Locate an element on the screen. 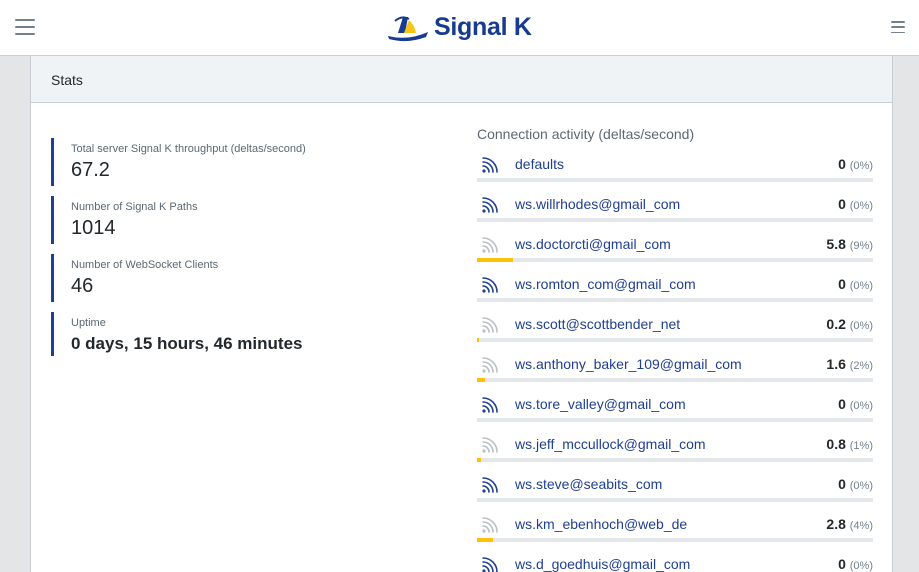 This screenshot has width=919, height=572. stat-label: Number of Signal K Paths is located at coordinates (134, 207).